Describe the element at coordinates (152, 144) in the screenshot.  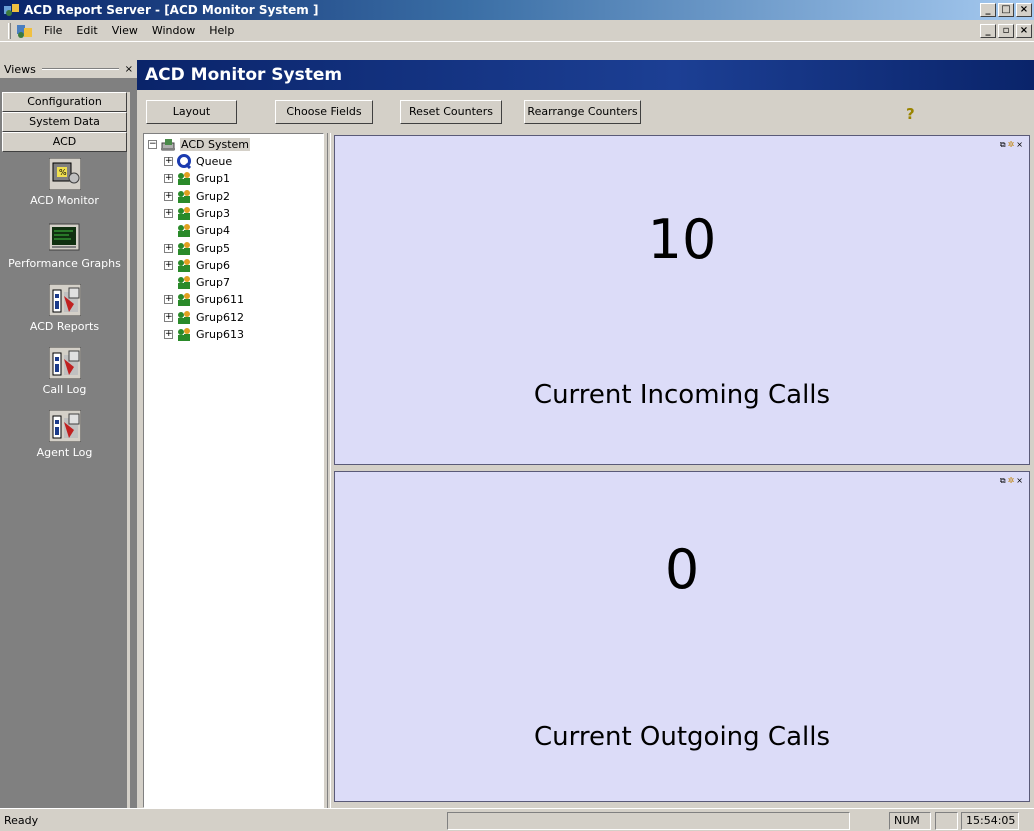
I see `collapse-icon: −` at that location.